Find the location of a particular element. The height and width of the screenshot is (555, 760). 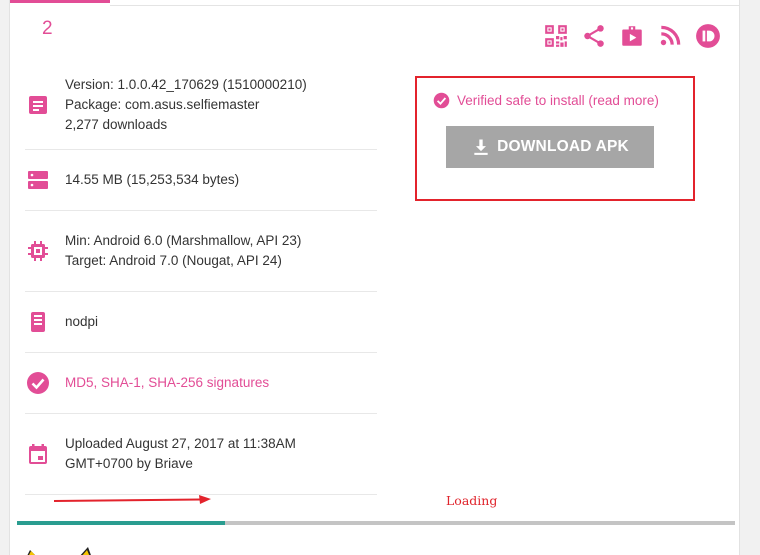

download-button-label: DOWNLOAD APK is located at coordinates (563, 146).